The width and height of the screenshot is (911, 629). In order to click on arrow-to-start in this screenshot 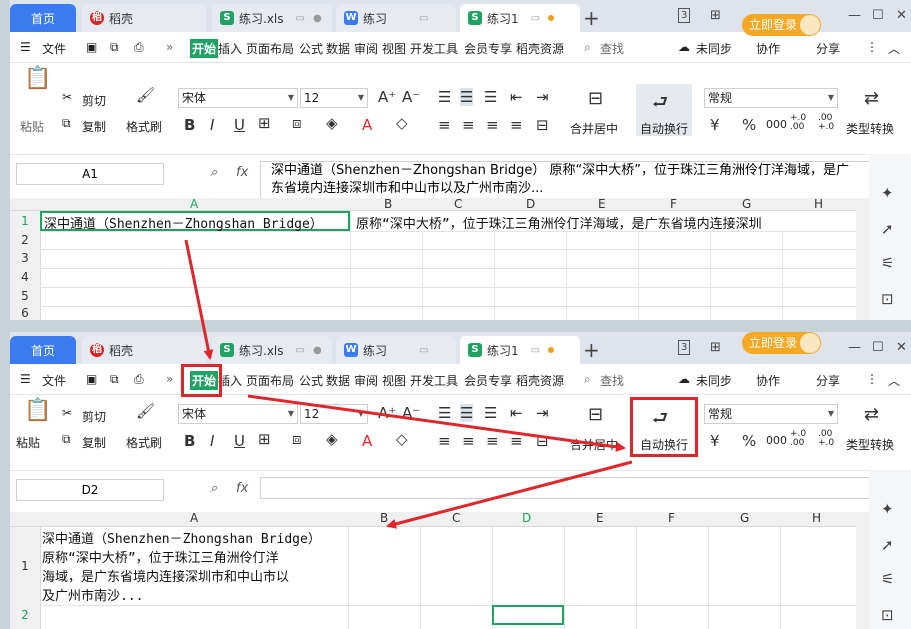, I will do `click(199, 299)`.